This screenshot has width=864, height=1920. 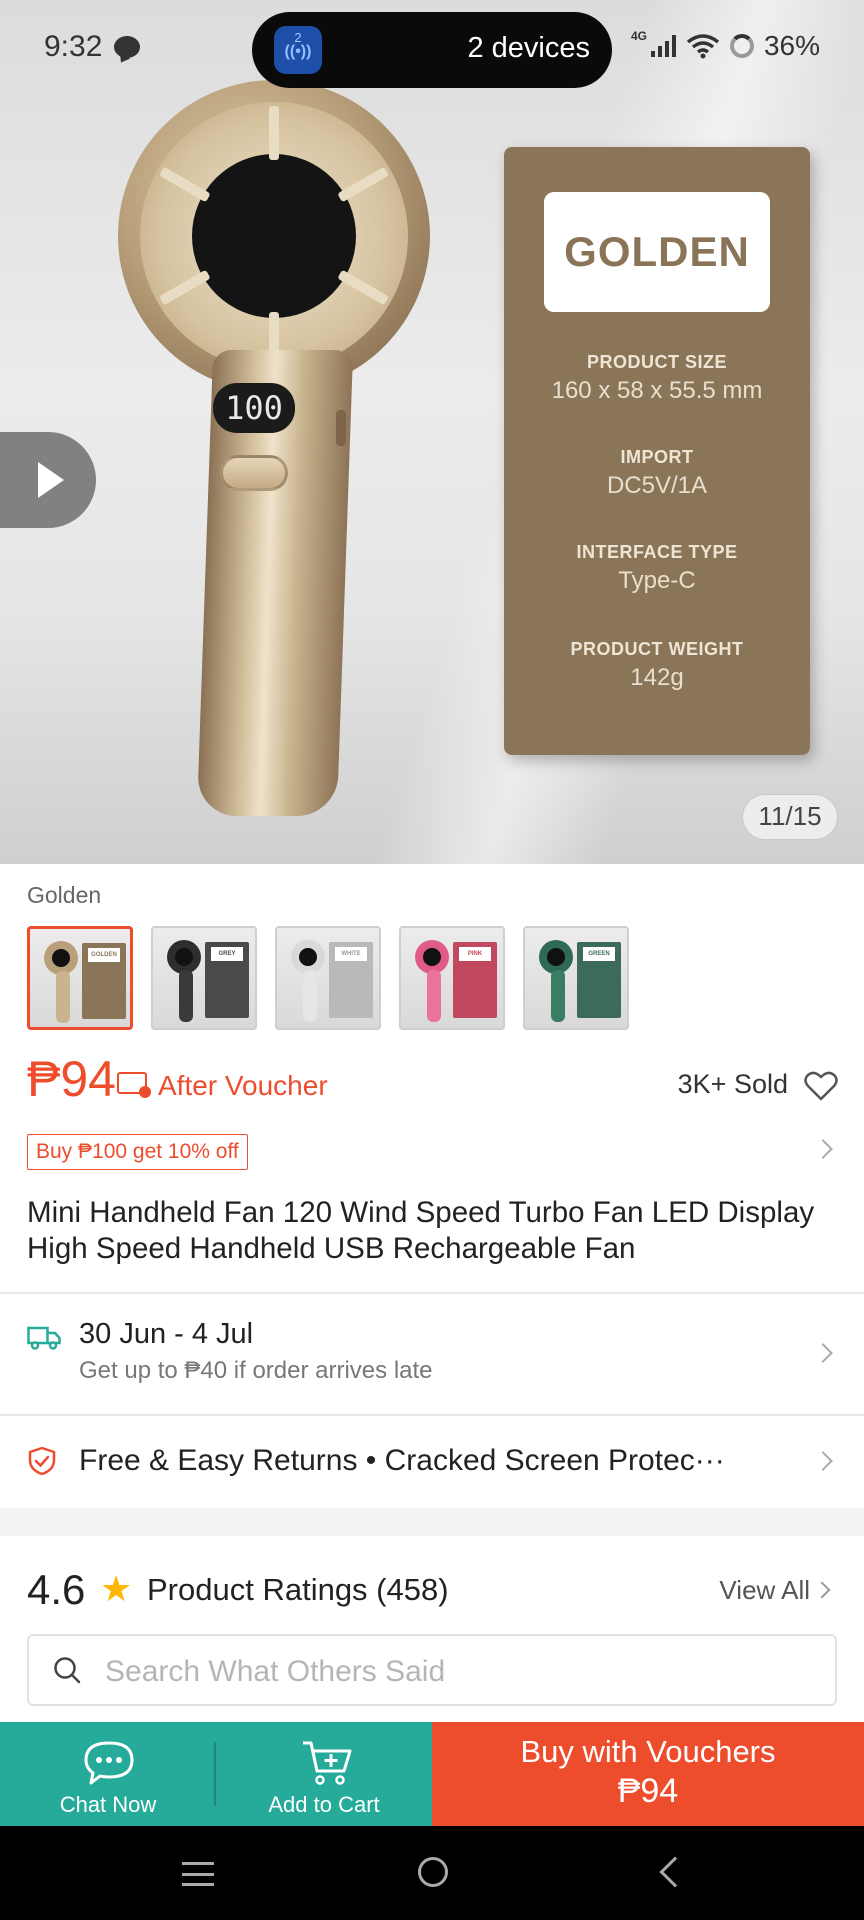 I want to click on system-nav-bar, so click(x=432, y=1873).